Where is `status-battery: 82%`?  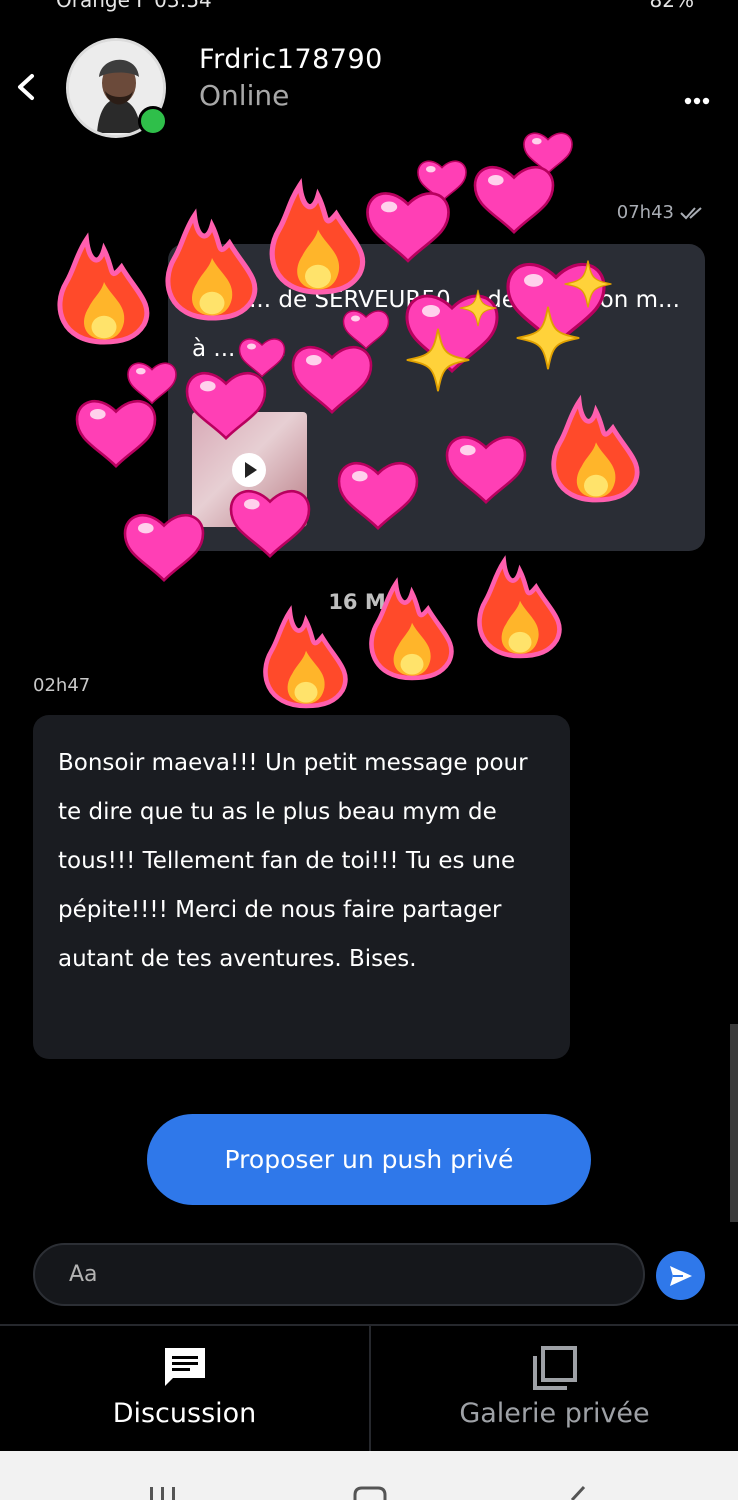
status-battery: 82% is located at coordinates (671, 6).